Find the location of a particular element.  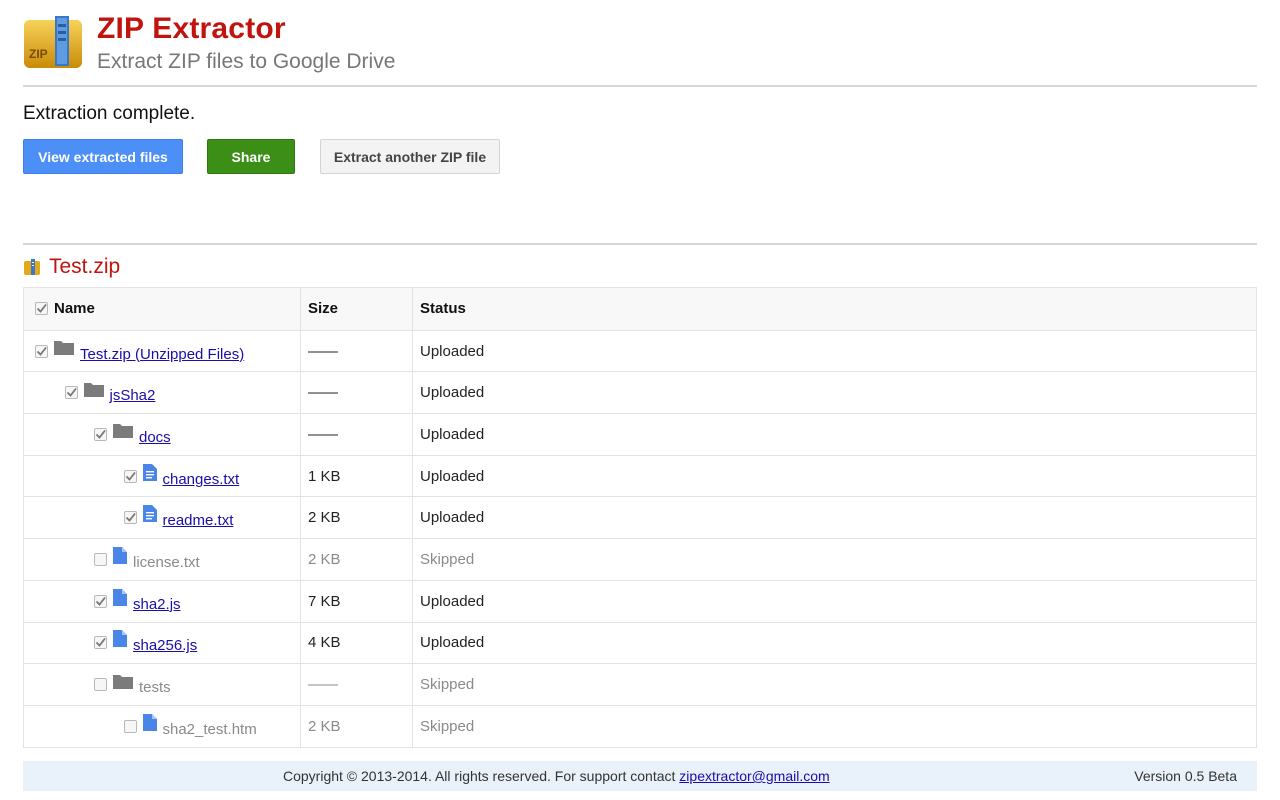

table-row: sha2_test.htm 2 KB Skipped is located at coordinates (640, 725).